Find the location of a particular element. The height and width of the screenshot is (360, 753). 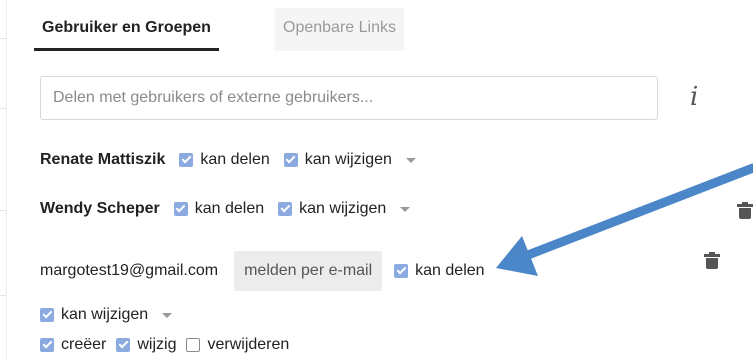

share-user-name: Wendy Scheper is located at coordinates (100, 208).